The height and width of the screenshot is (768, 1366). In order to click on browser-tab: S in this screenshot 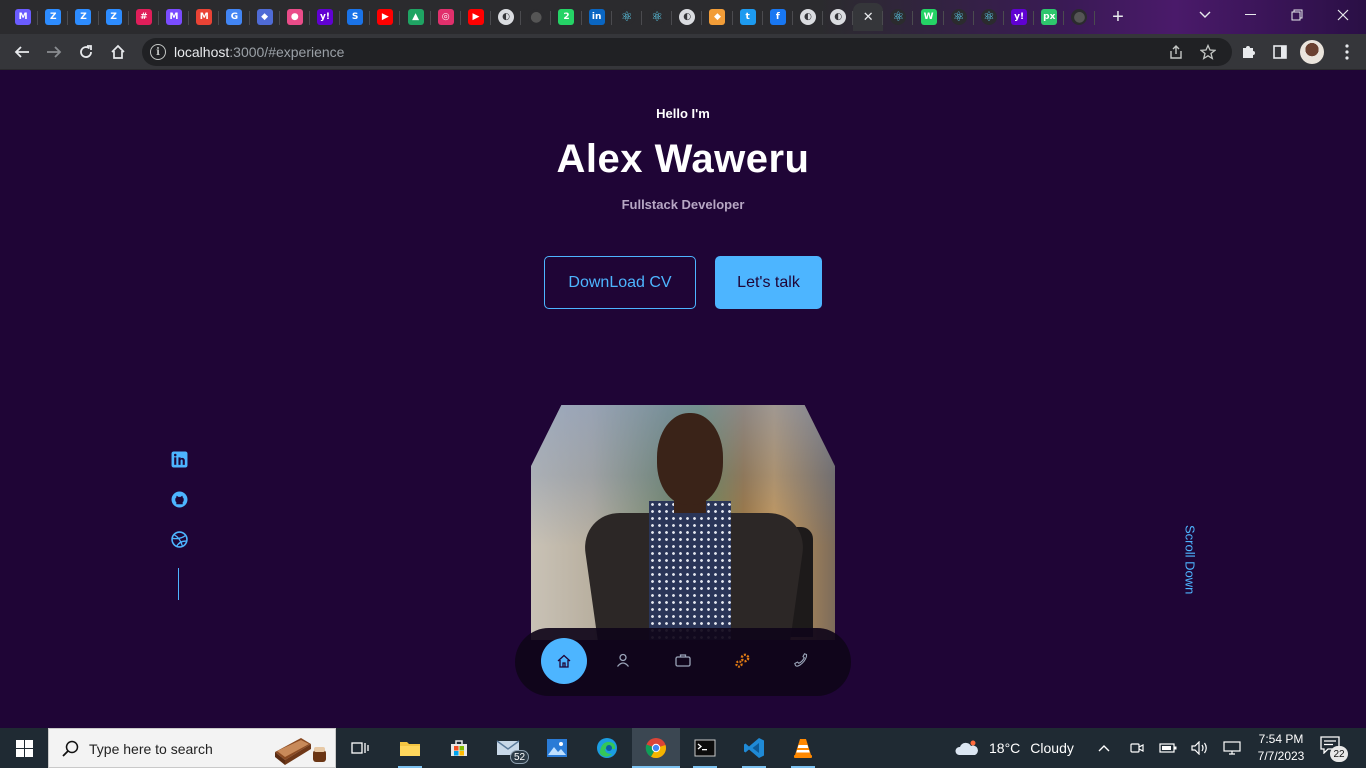, I will do `click(355, 17)`.